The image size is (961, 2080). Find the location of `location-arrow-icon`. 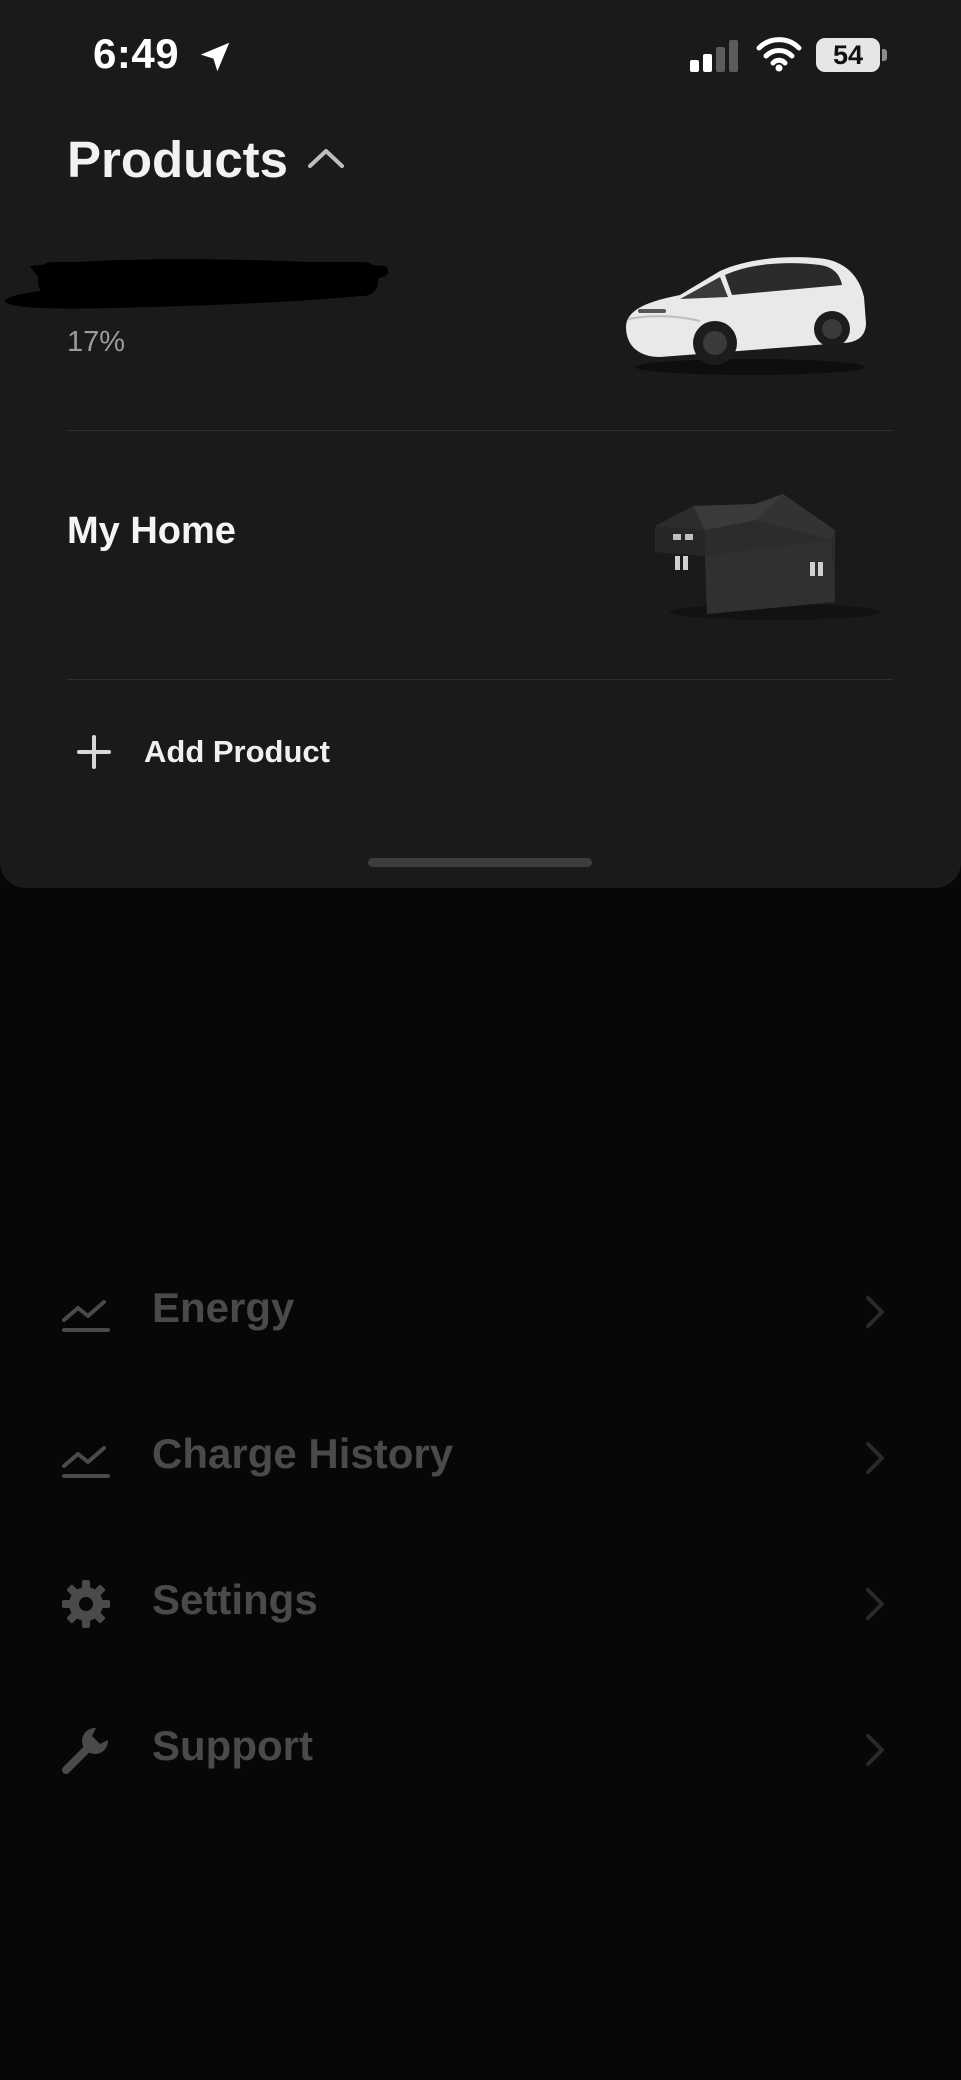

location-arrow-icon is located at coordinates (215, 57).